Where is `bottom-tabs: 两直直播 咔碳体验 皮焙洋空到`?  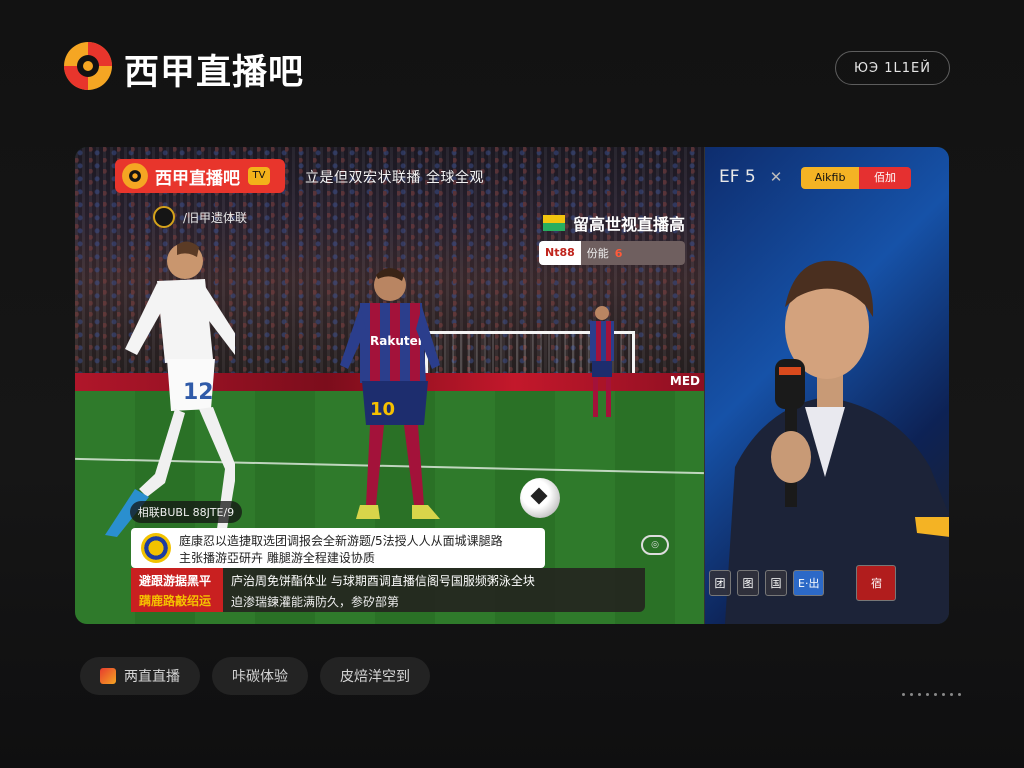 bottom-tabs: 两直直播 咔碳体验 皮焙洋空到 is located at coordinates (255, 676).